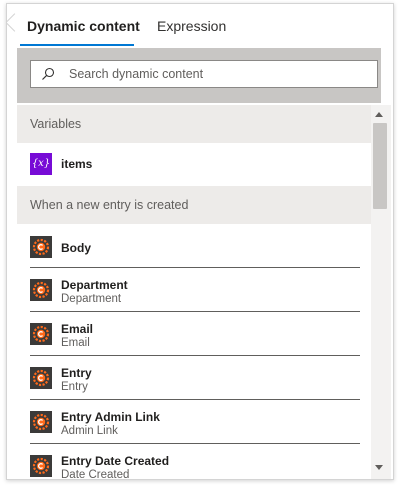  What do you see at coordinates (194, 164) in the screenshot?
I see `list-item-items: {x} items` at bounding box center [194, 164].